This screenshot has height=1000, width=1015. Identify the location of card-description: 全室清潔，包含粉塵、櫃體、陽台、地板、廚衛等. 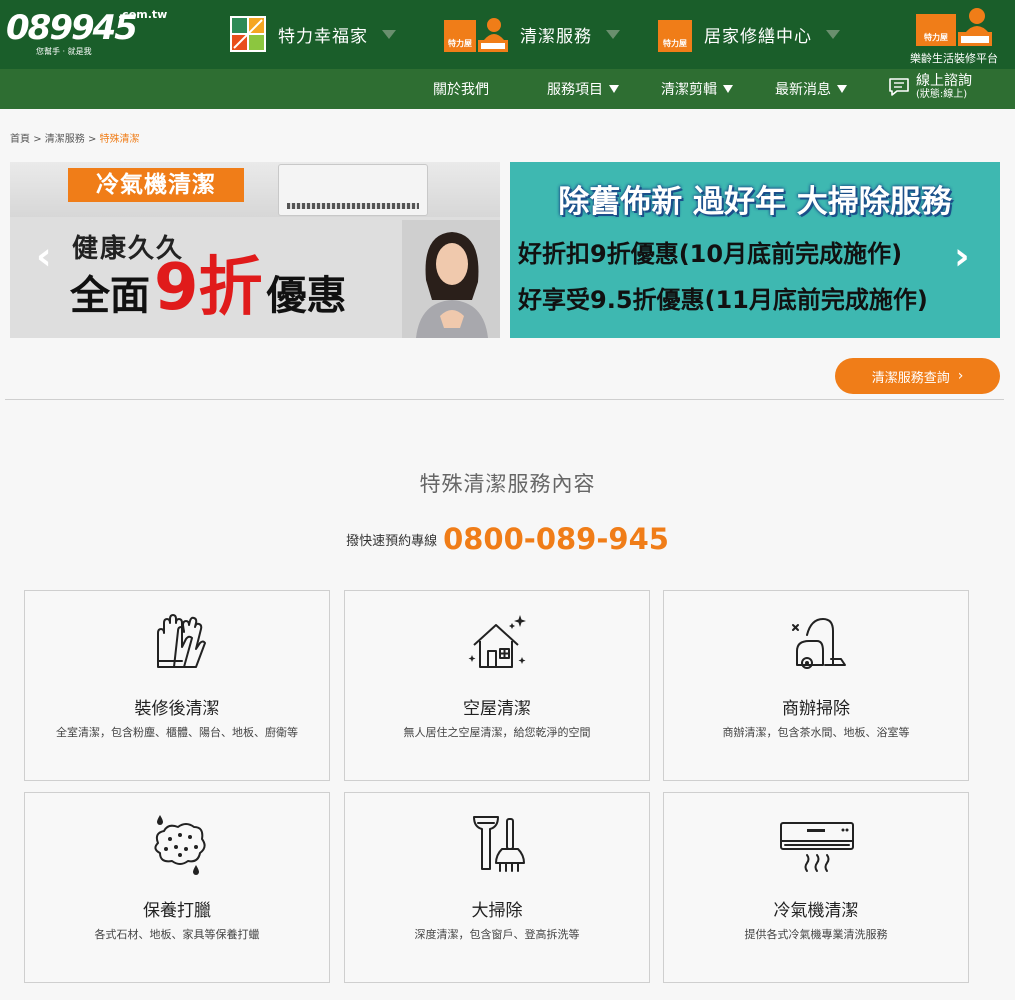
(177, 732).